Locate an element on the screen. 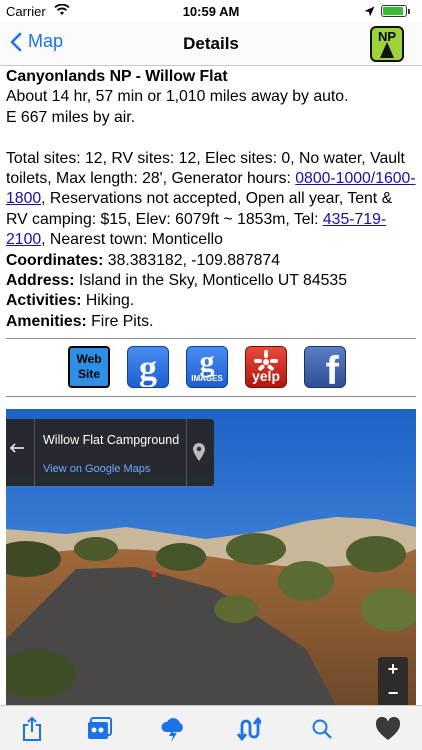 This screenshot has width=422, height=750. directions-icon is located at coordinates (248, 728).